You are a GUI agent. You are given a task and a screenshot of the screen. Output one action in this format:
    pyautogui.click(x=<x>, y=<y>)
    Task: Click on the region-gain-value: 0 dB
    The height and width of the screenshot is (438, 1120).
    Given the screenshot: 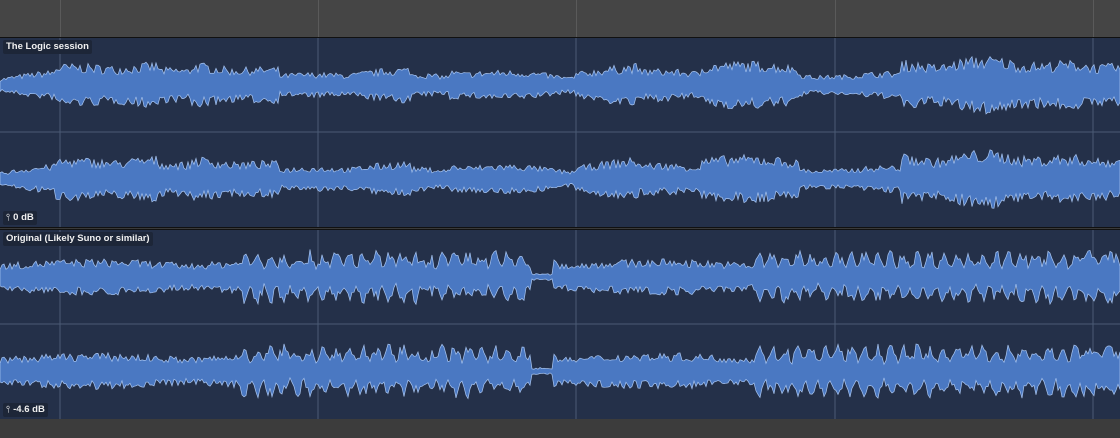 What is the action you would take?
    pyautogui.click(x=23, y=217)
    